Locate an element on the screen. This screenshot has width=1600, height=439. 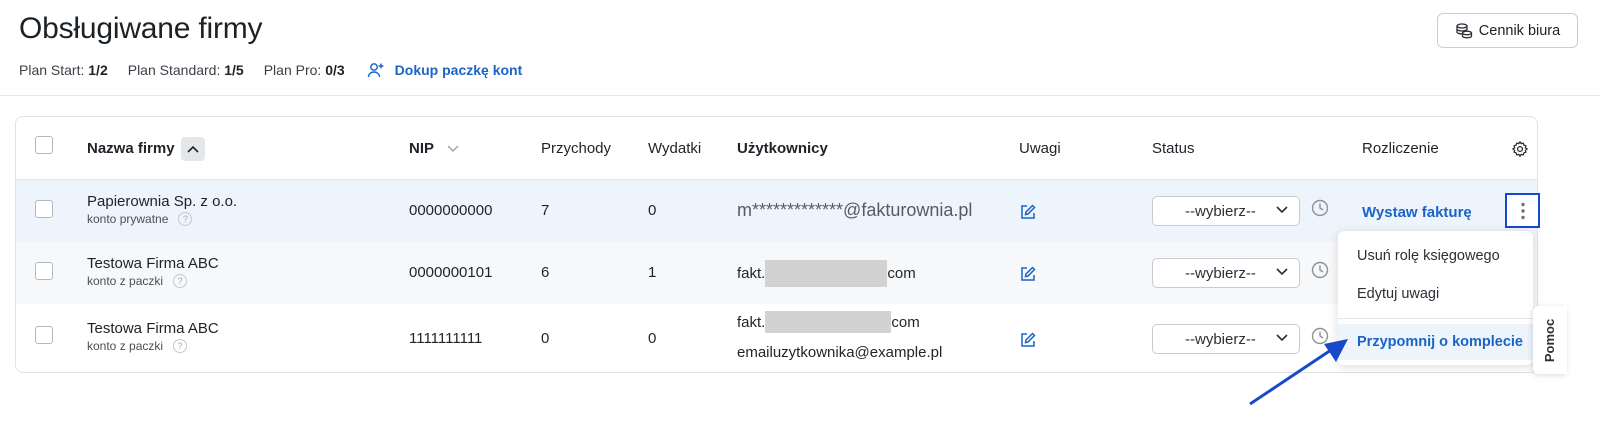
menu-remove-accountant-role: Usuń rolę księgowego is located at coordinates (1428, 256).